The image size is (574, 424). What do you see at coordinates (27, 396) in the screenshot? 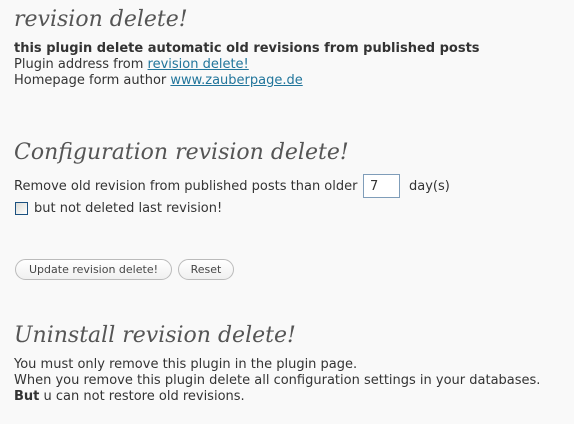
I see `uninstall-warning-bold: But` at bounding box center [27, 396].